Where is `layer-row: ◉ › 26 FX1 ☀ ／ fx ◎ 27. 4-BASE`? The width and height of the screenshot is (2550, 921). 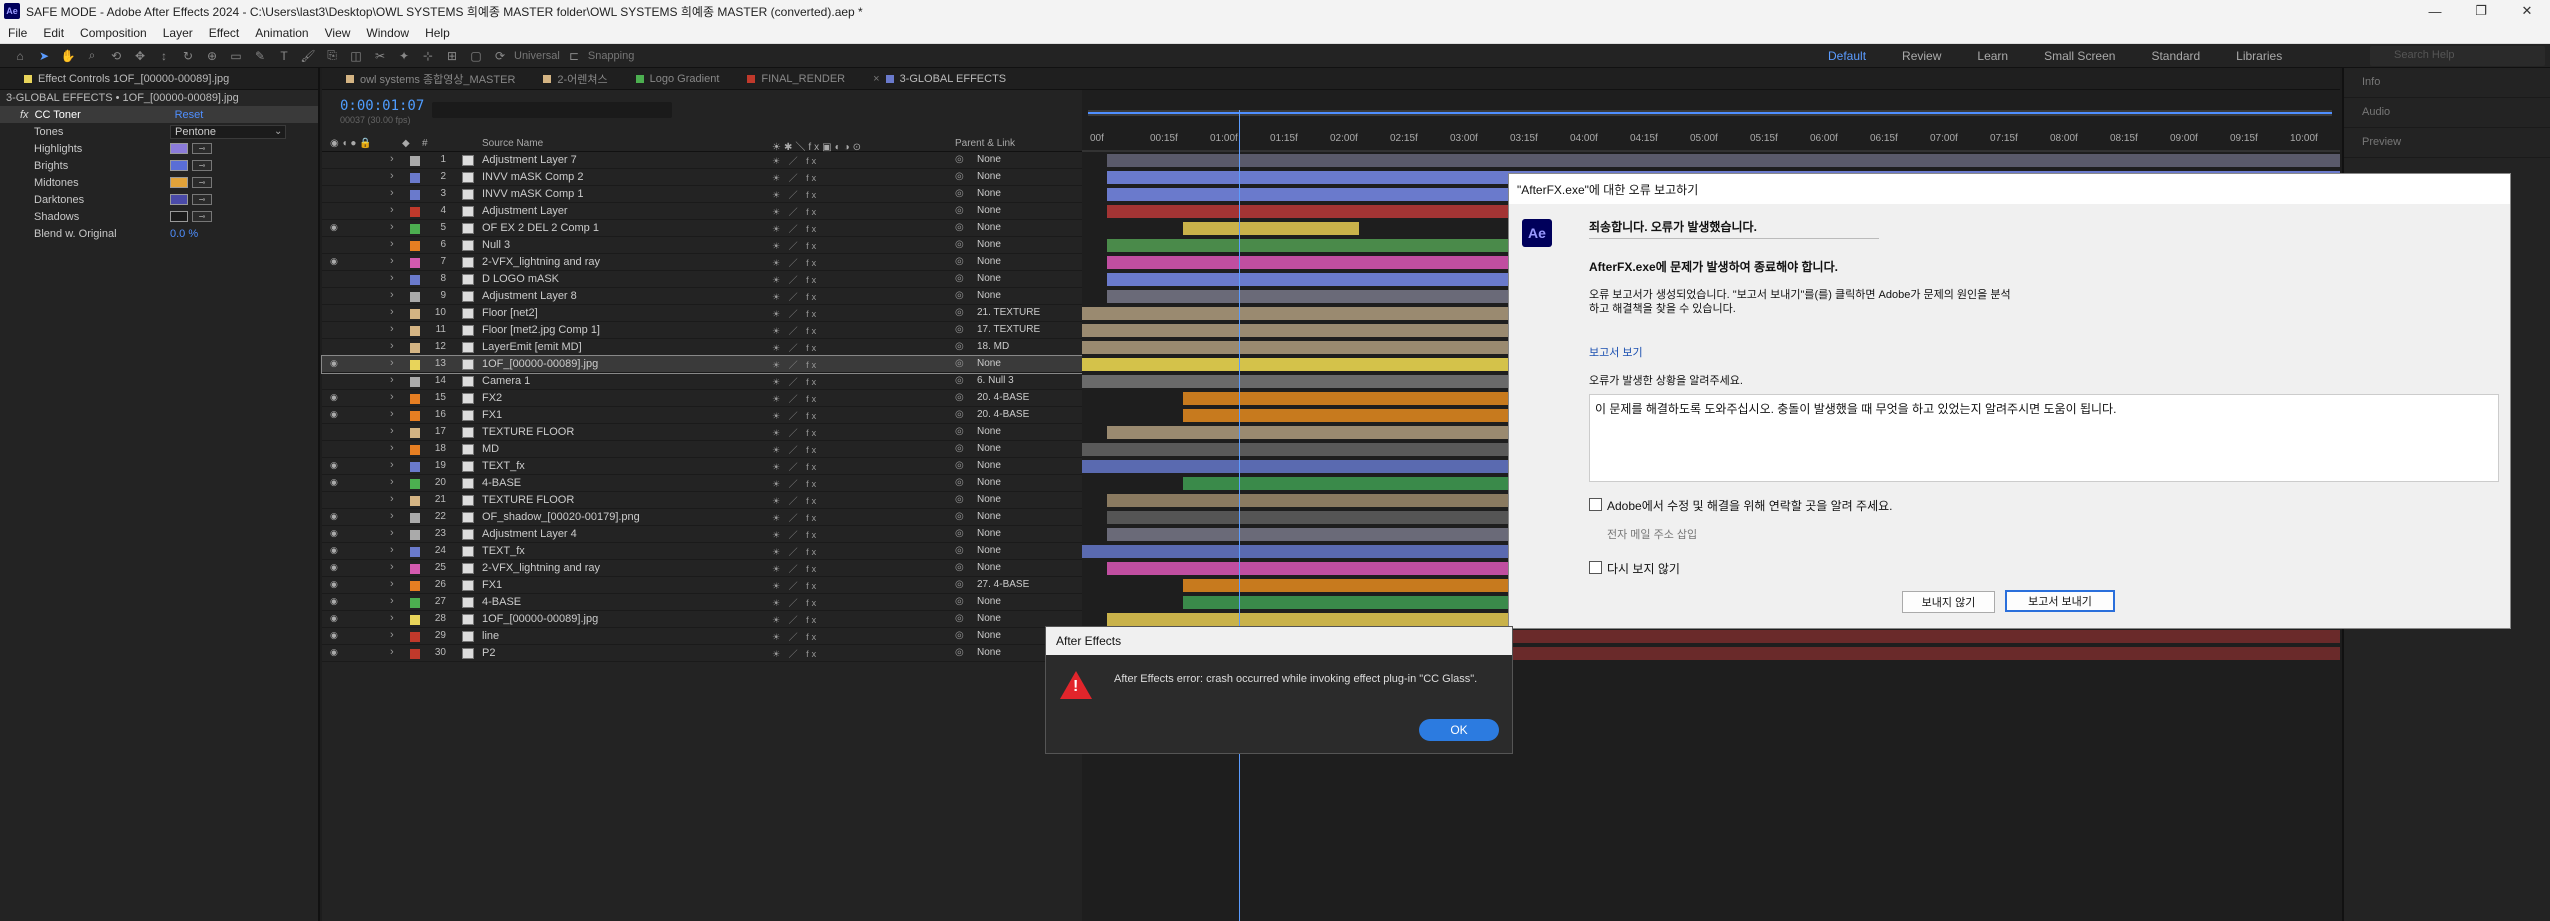 layer-row: ◉ › 26 FX1 ☀ ／ fx ◎ 27. 4-BASE is located at coordinates (702, 585).